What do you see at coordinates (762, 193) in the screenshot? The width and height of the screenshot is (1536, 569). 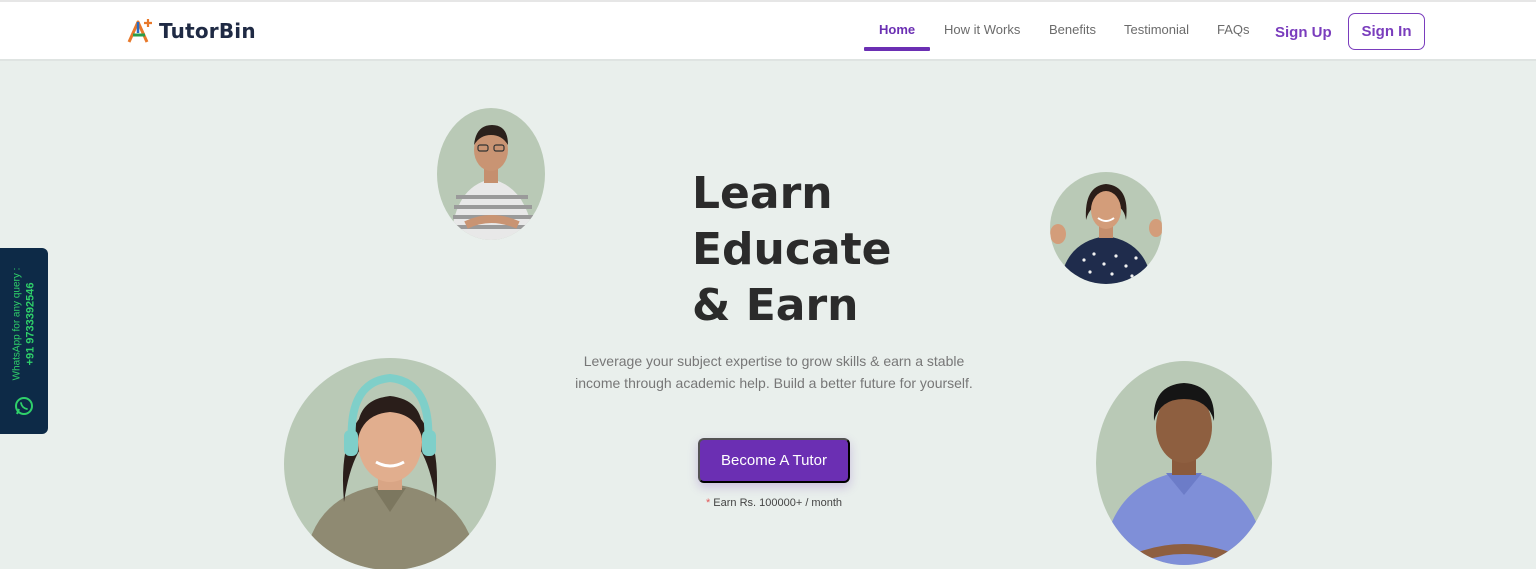 I see `hero-title-line: Learn` at bounding box center [762, 193].